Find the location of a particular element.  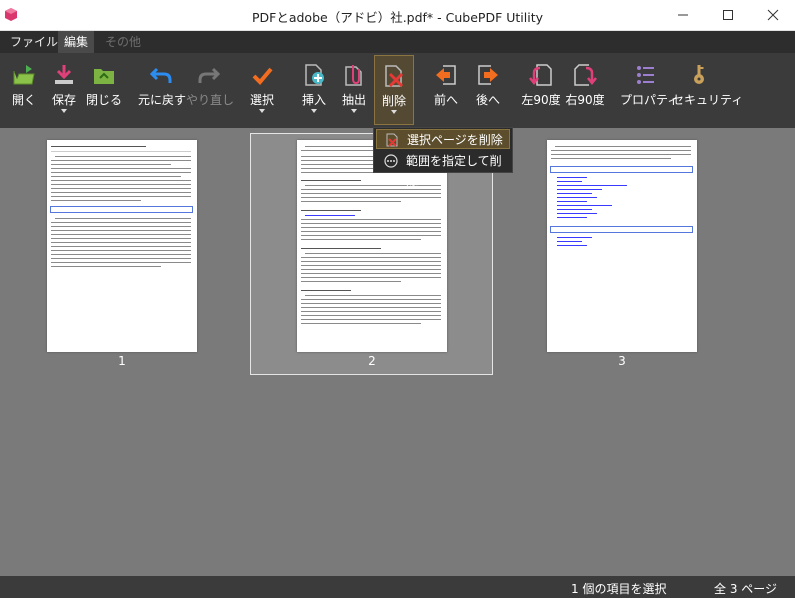

maximize-button is located at coordinates (727, 15).